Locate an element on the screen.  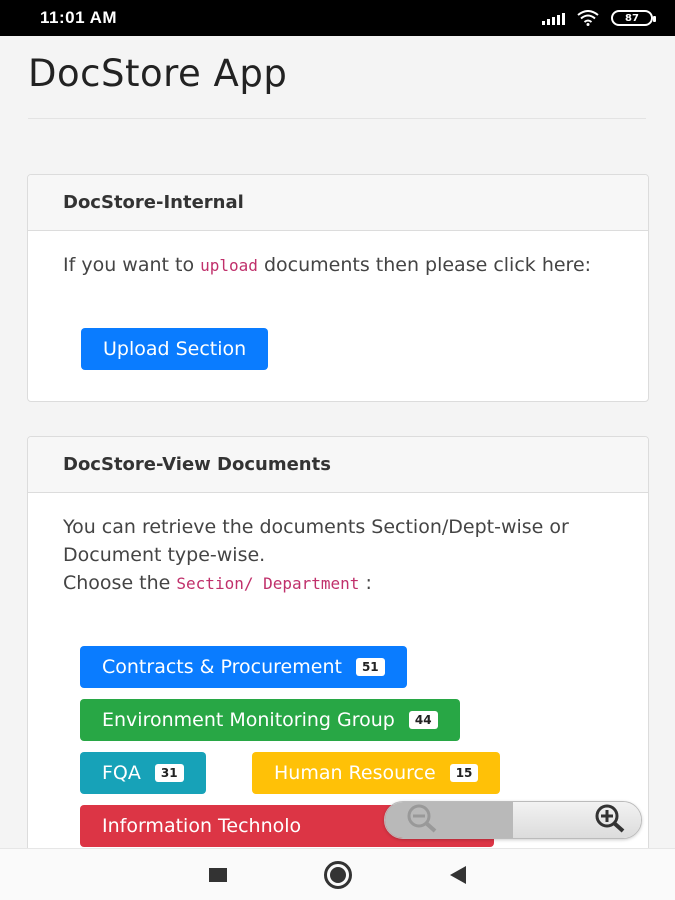
zoom-in-button is located at coordinates (577, 820).